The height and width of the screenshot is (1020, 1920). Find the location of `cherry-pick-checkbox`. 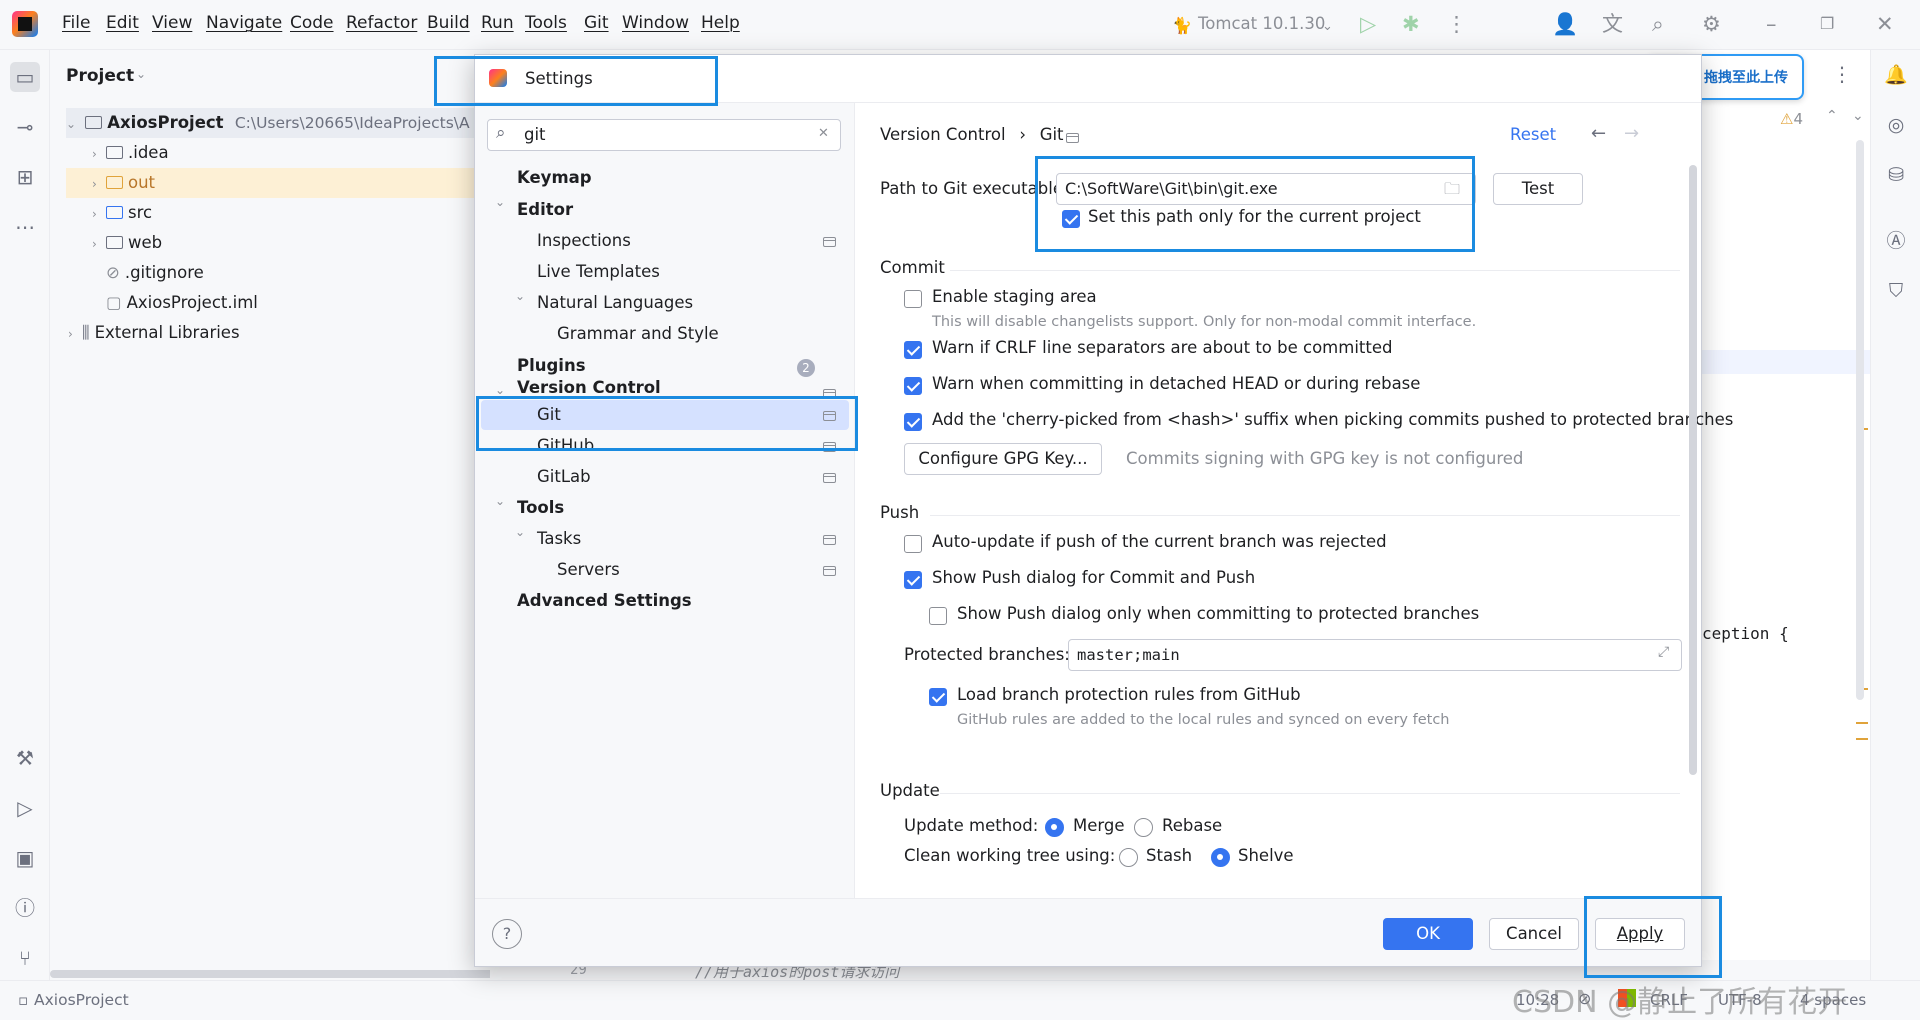

cherry-pick-checkbox is located at coordinates (913, 422).